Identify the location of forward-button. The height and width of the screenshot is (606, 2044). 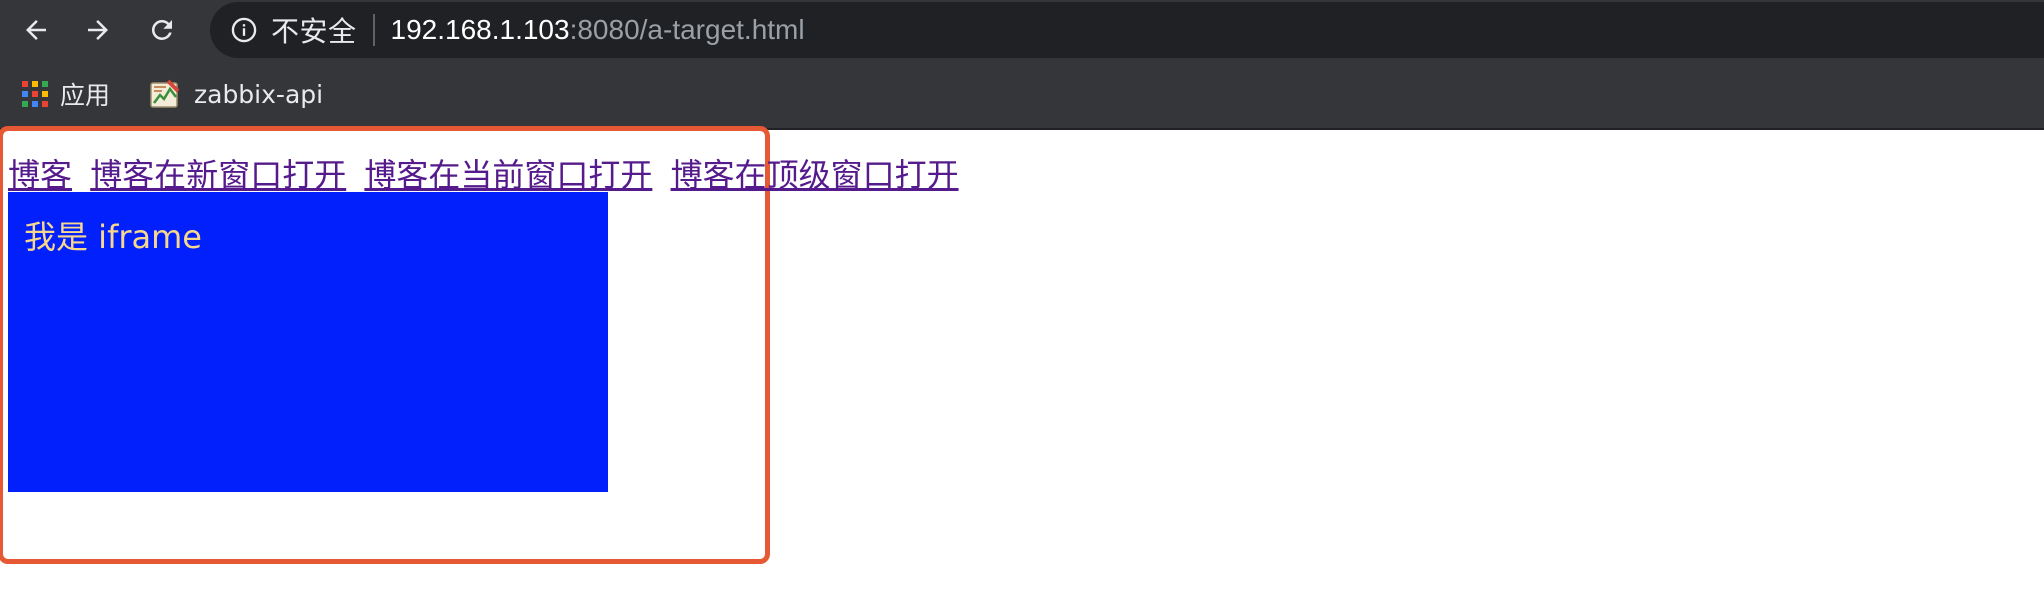
(98, 30).